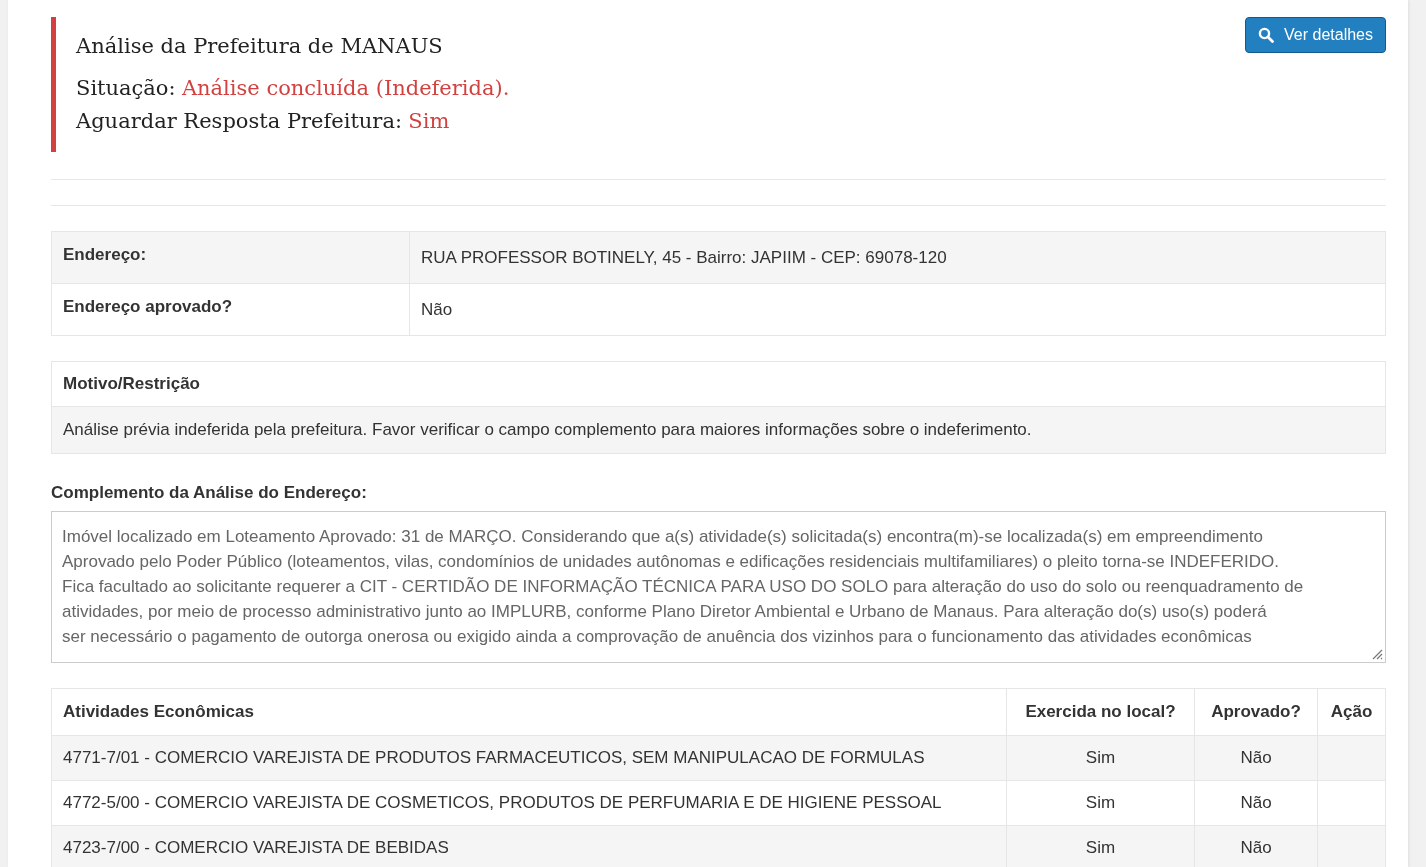  I want to click on column-header: Atividades Econômicas, so click(529, 712).